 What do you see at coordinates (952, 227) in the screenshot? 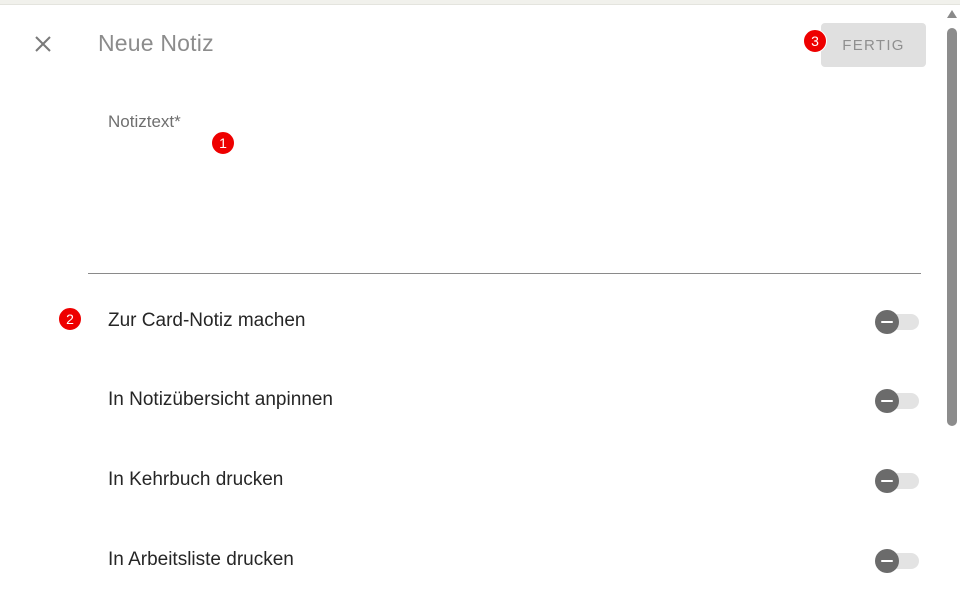
I see `scrollbar-thumb` at bounding box center [952, 227].